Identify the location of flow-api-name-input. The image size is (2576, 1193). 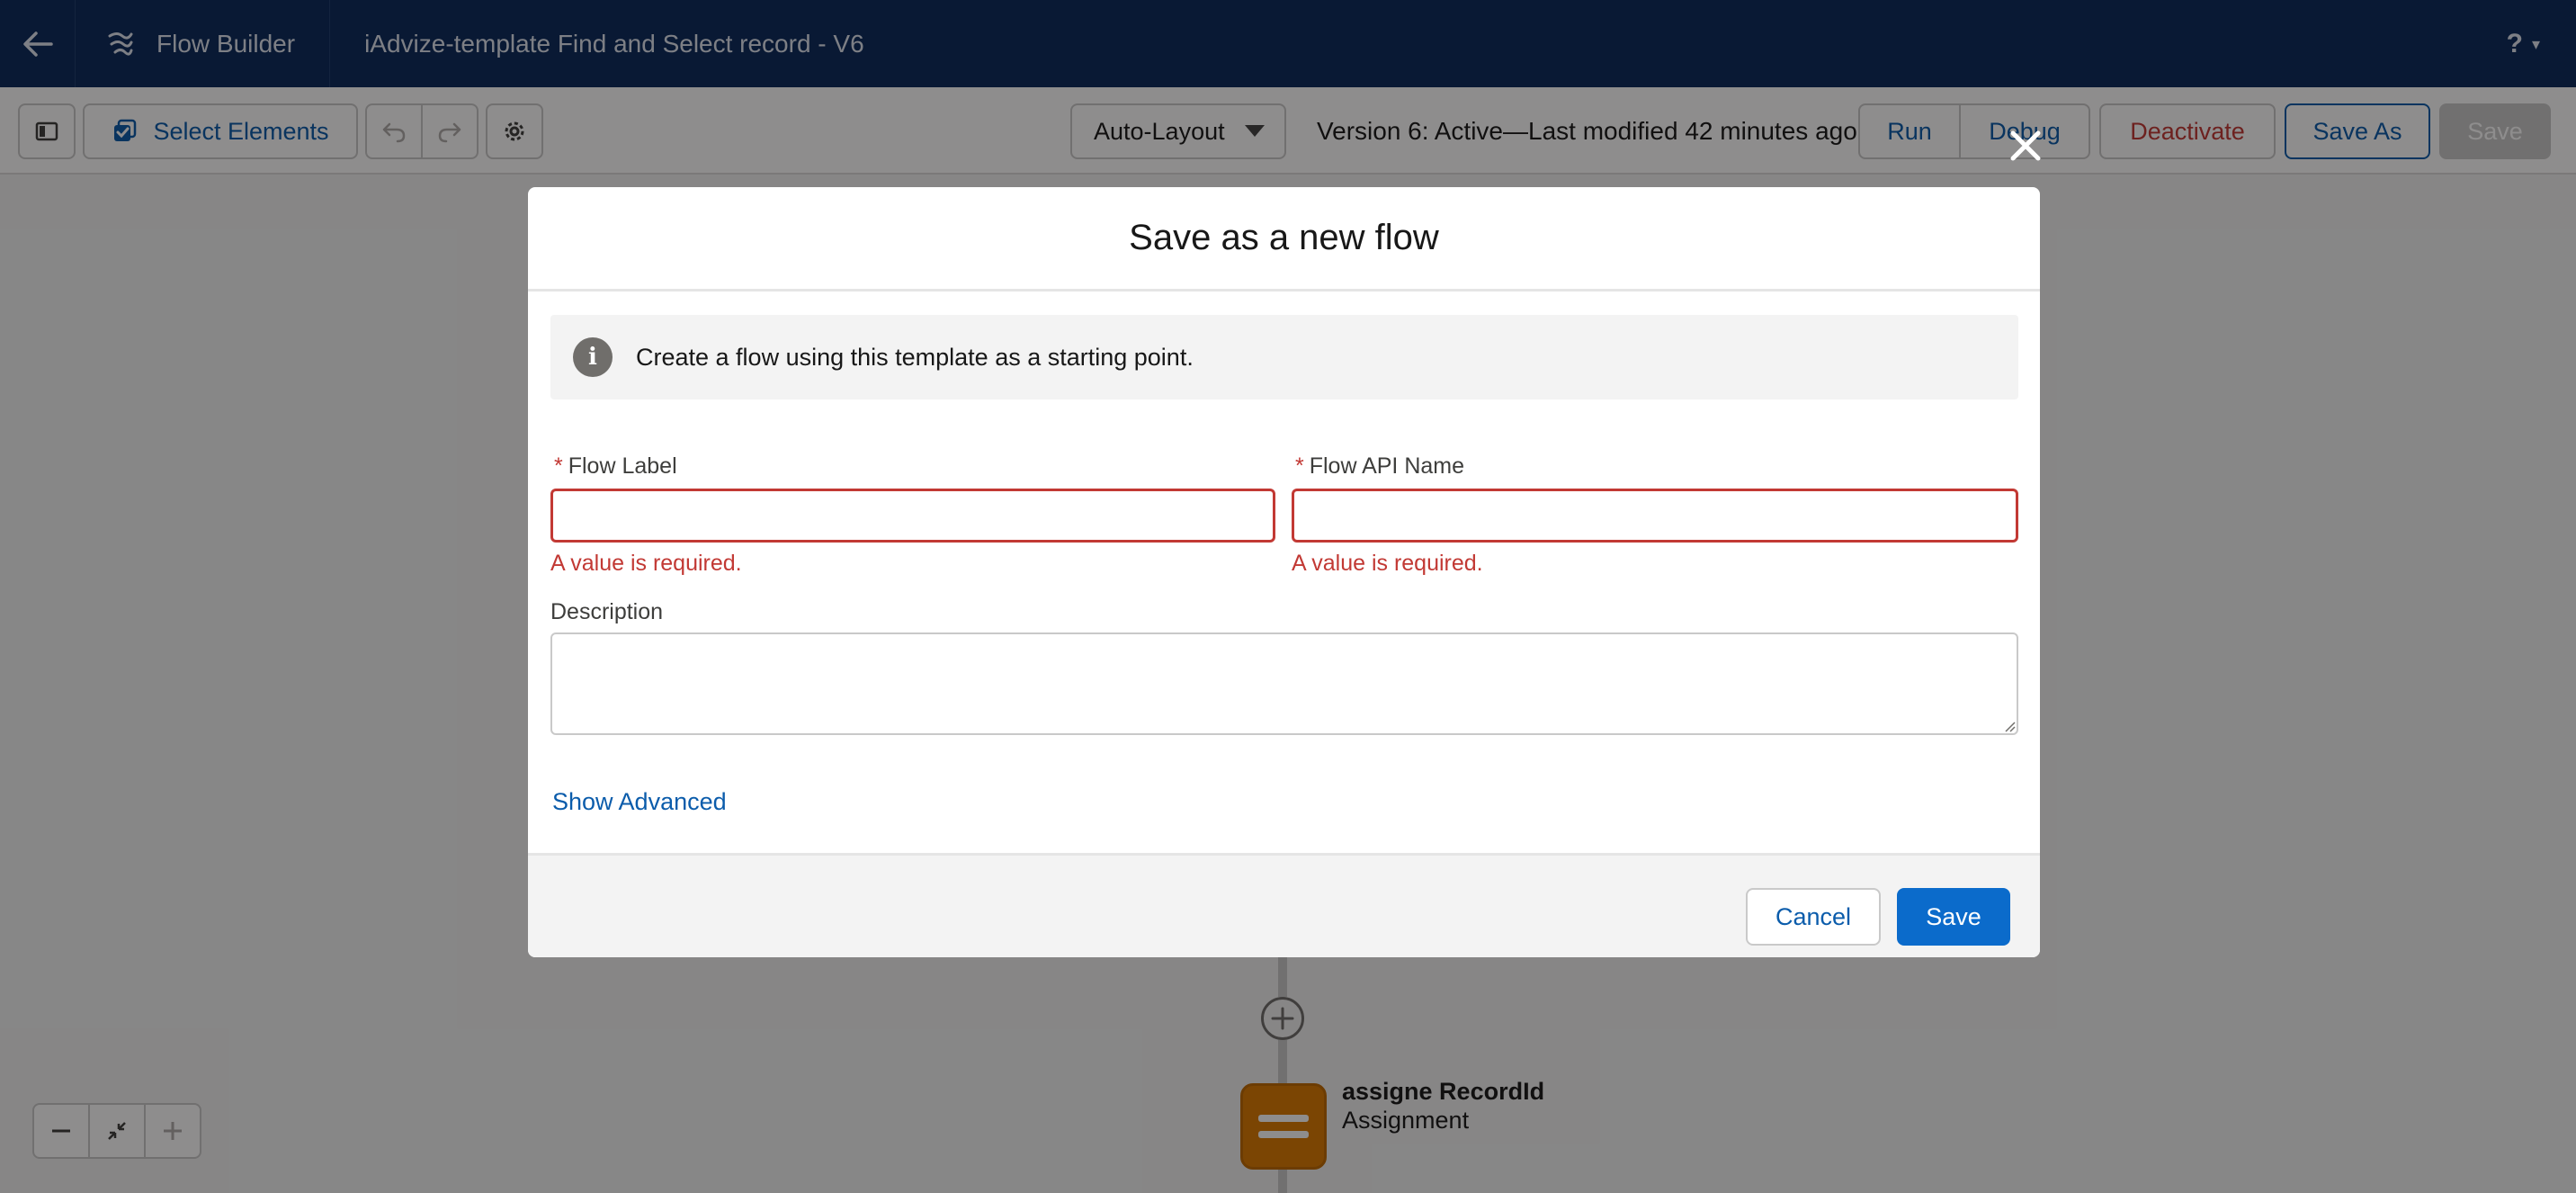
(1655, 516).